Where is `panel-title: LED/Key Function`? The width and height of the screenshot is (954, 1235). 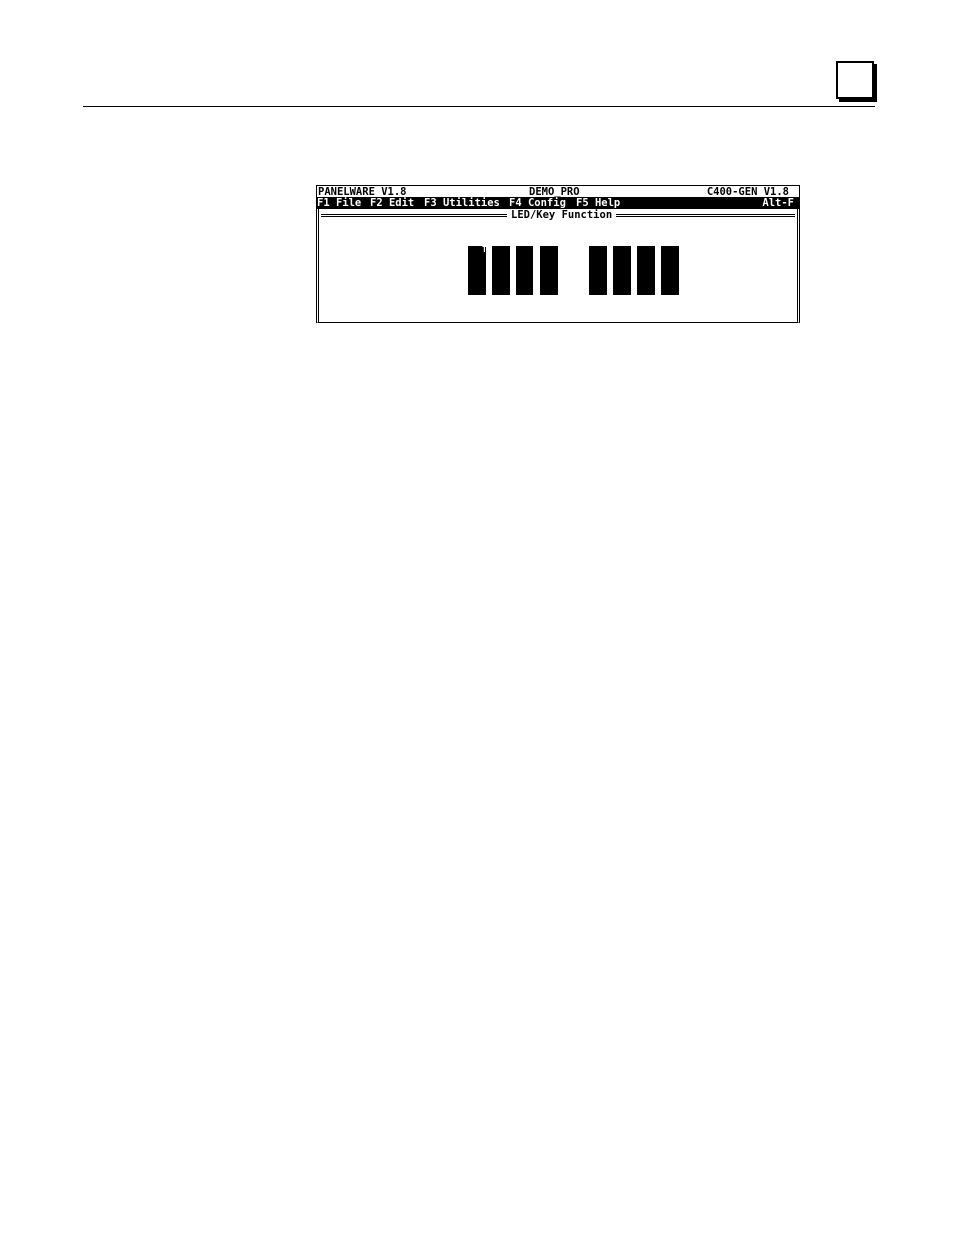
panel-title: LED/Key Function is located at coordinates (562, 215).